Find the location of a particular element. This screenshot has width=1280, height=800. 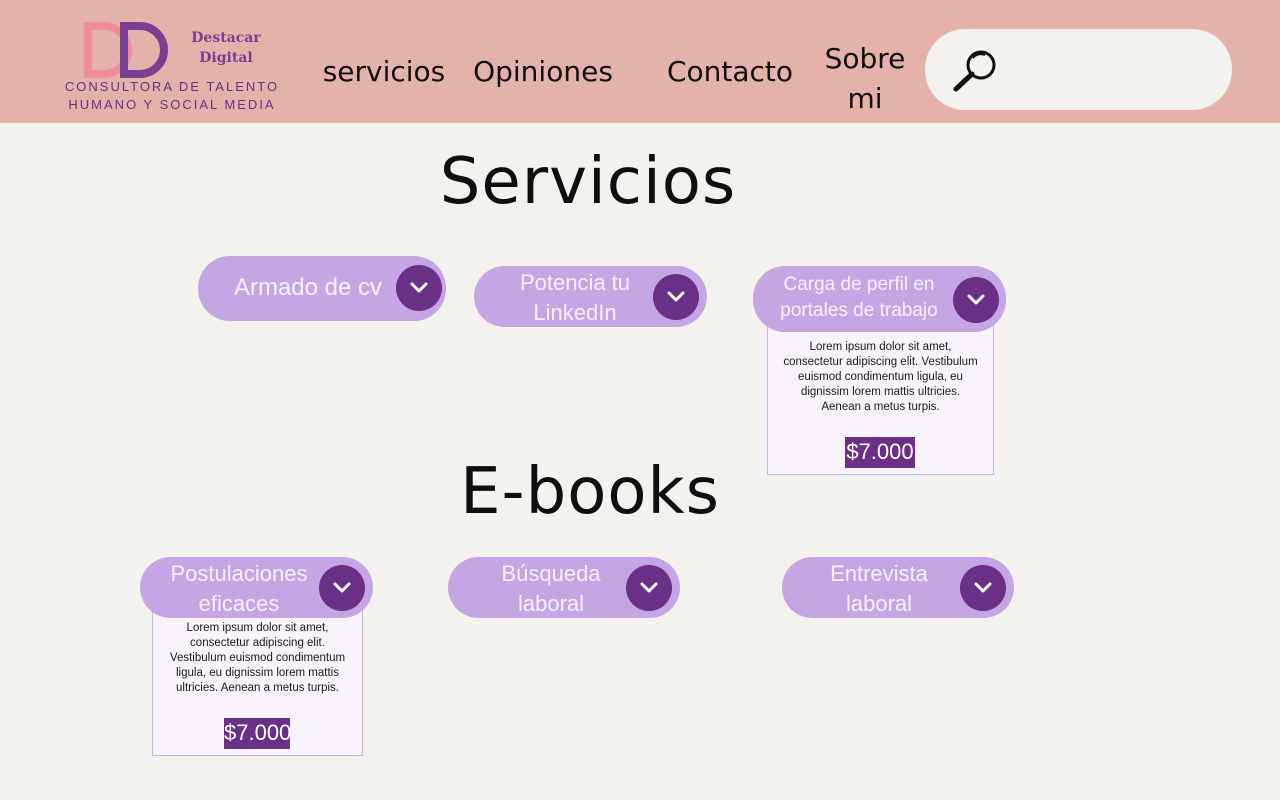

service-armado-cv: Armado de cv is located at coordinates (322, 288).